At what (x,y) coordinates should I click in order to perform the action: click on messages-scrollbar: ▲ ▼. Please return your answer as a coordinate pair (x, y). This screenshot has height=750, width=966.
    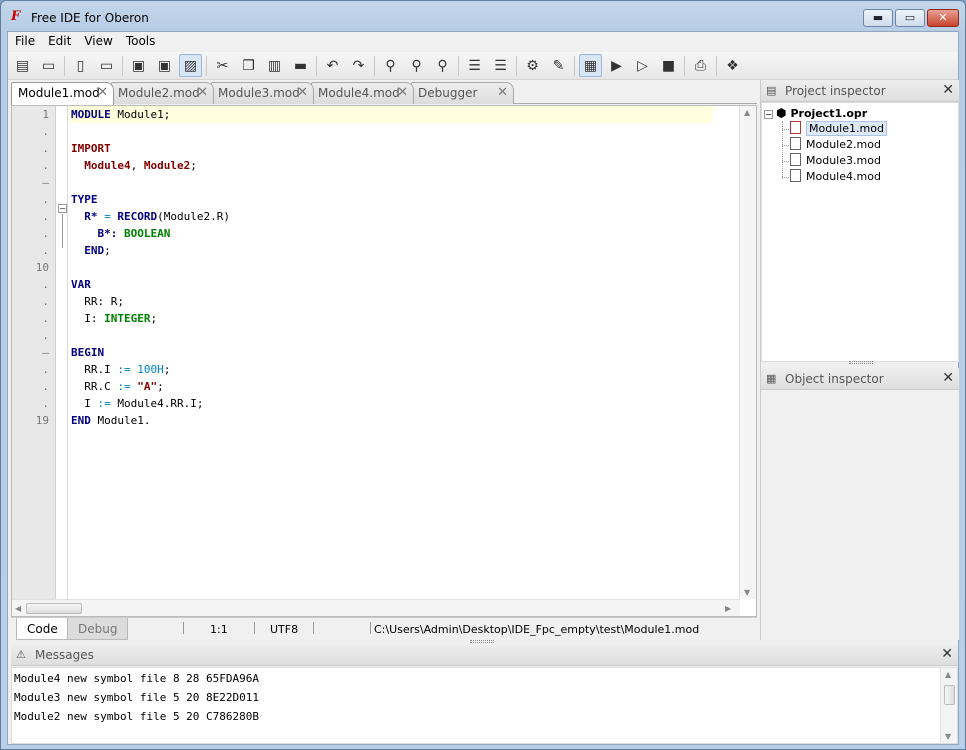
    Looking at the image, I should click on (948, 705).